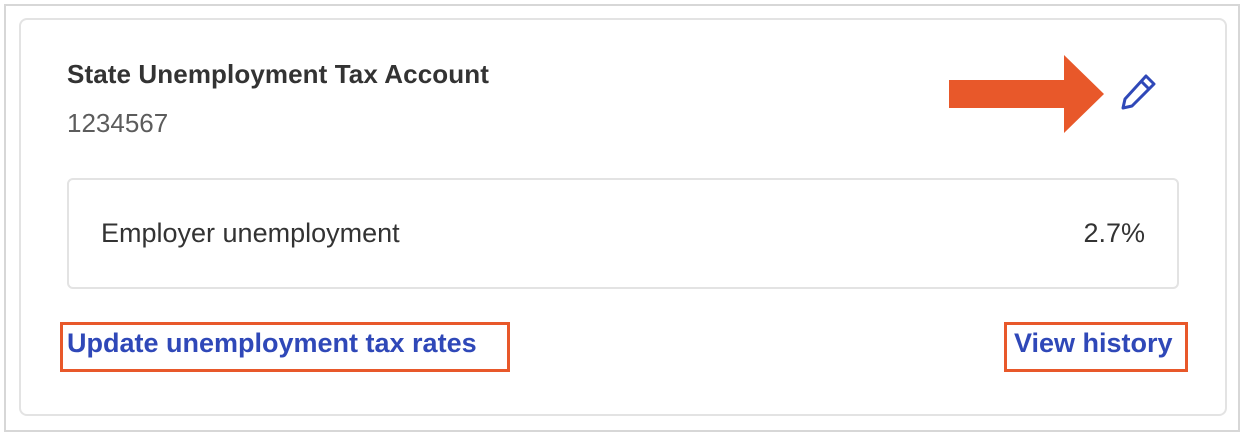  What do you see at coordinates (1093, 343) in the screenshot?
I see `view-history-link: View history` at bounding box center [1093, 343].